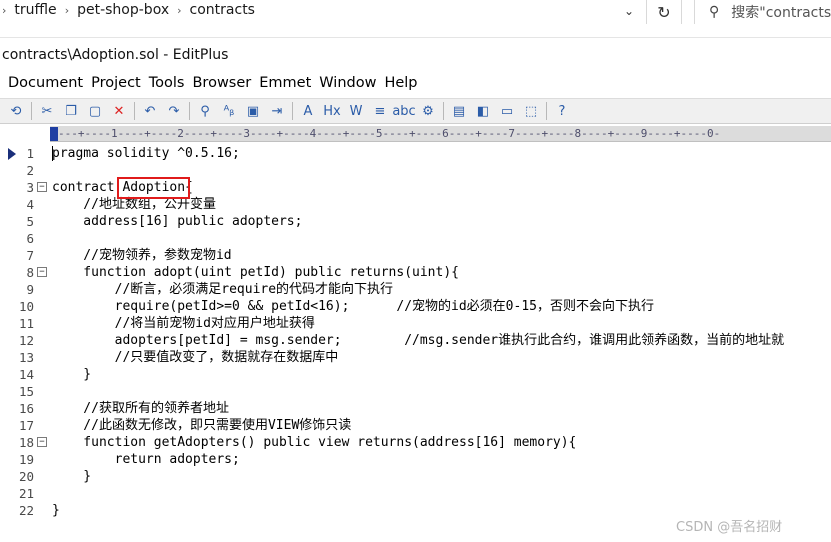 The height and width of the screenshot is (542, 831). I want to click on code-line: 1 pragma solidity ^0.5.16;, so click(415, 153).